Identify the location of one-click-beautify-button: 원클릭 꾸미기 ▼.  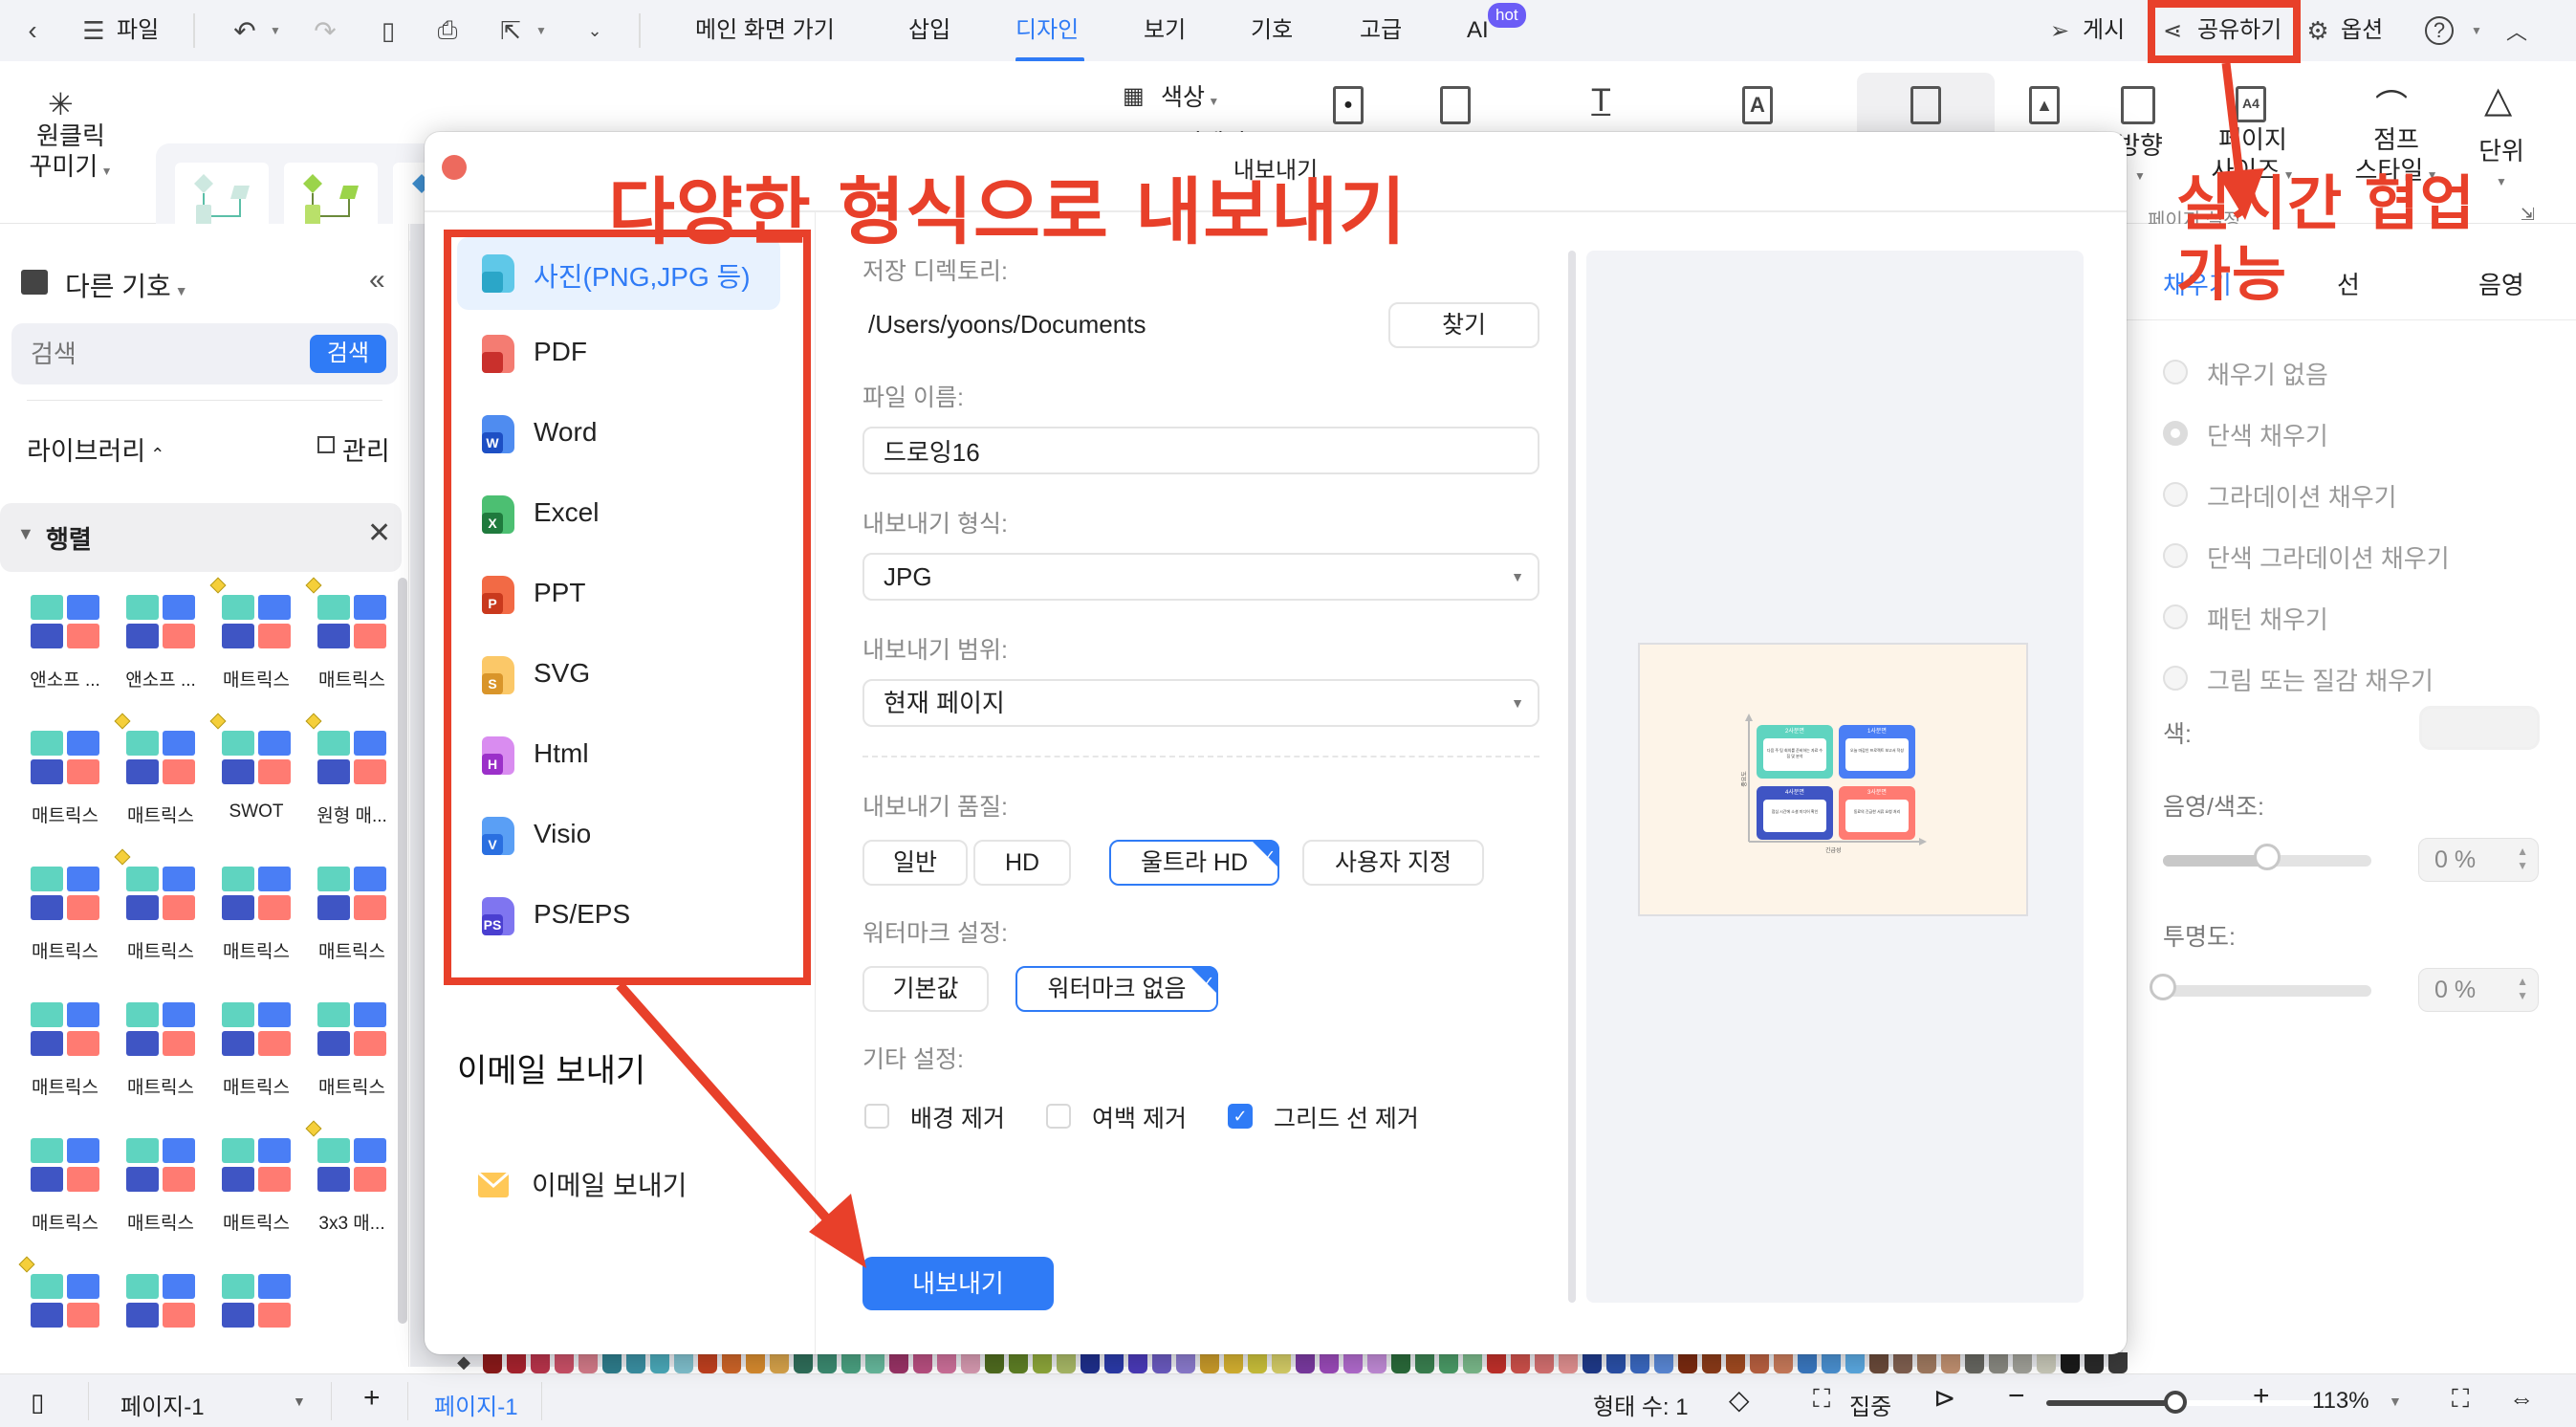
(71, 154).